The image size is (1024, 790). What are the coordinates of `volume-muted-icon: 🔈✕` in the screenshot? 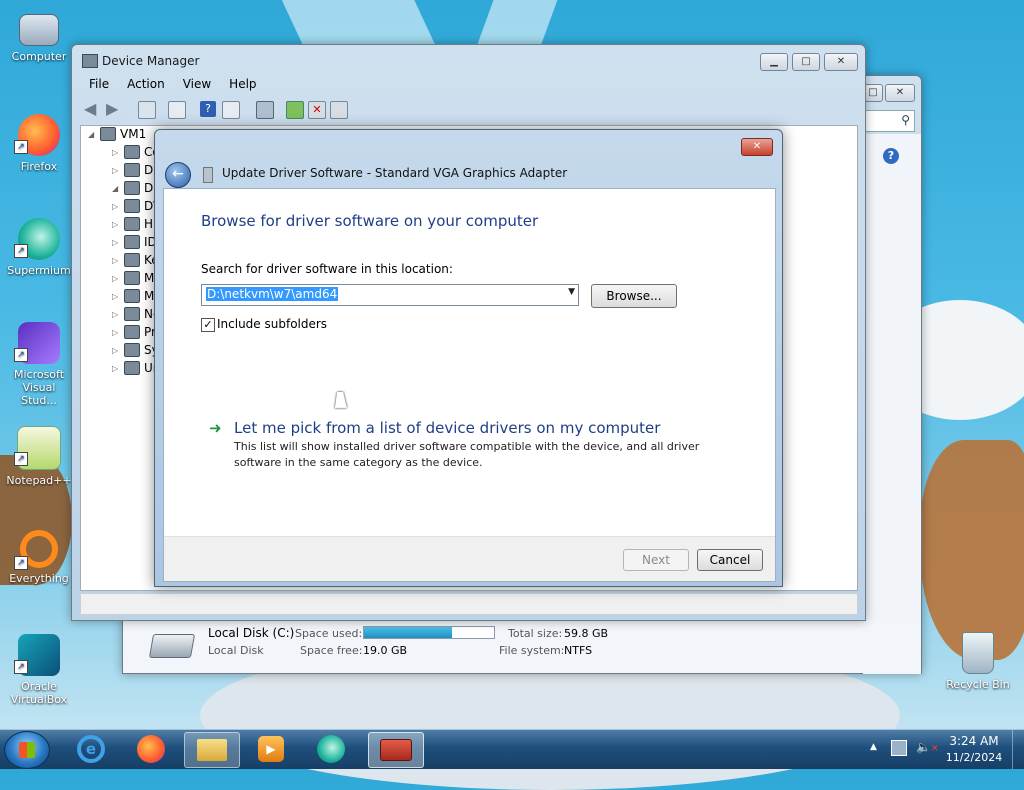 It's located at (927, 747).